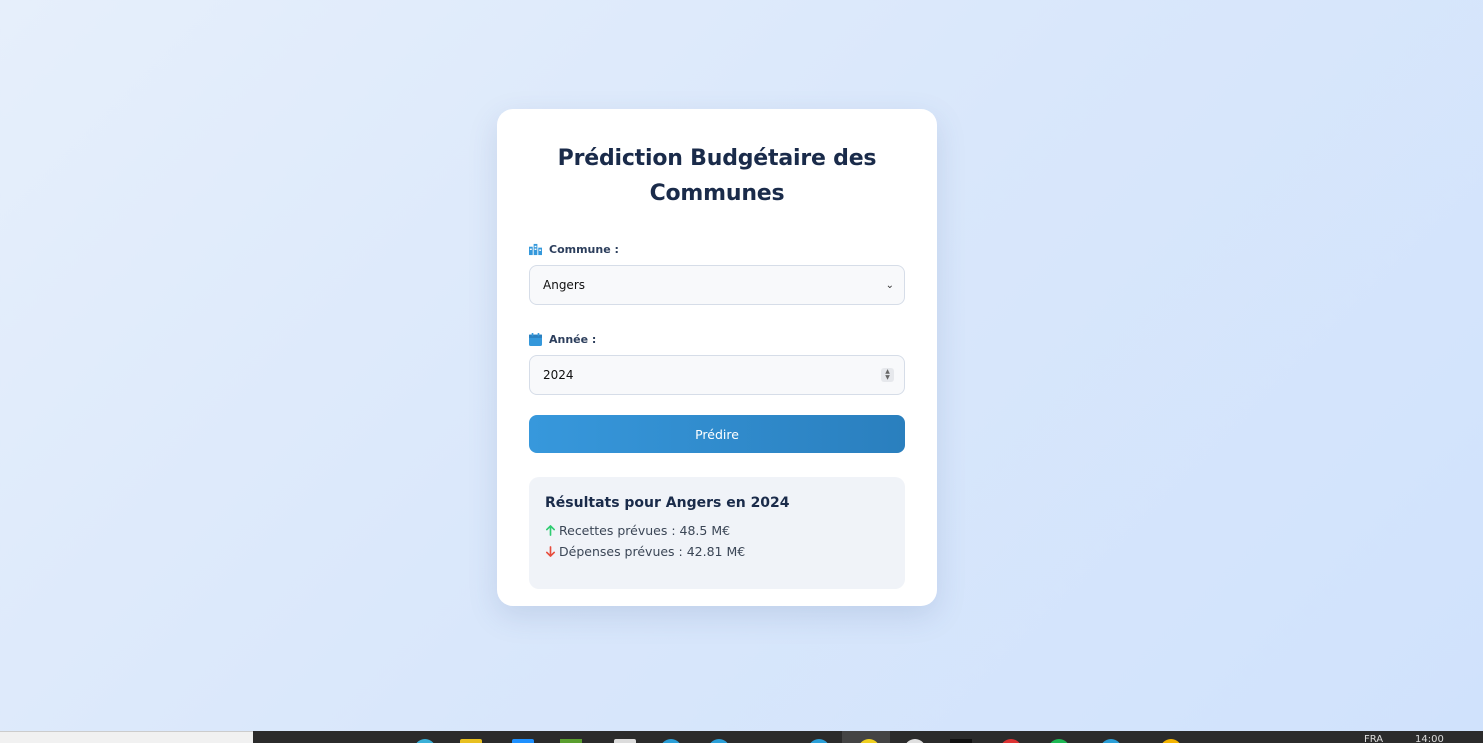 Image resolution: width=1483 pixels, height=743 pixels. I want to click on terminal-icon, so click(961, 741).